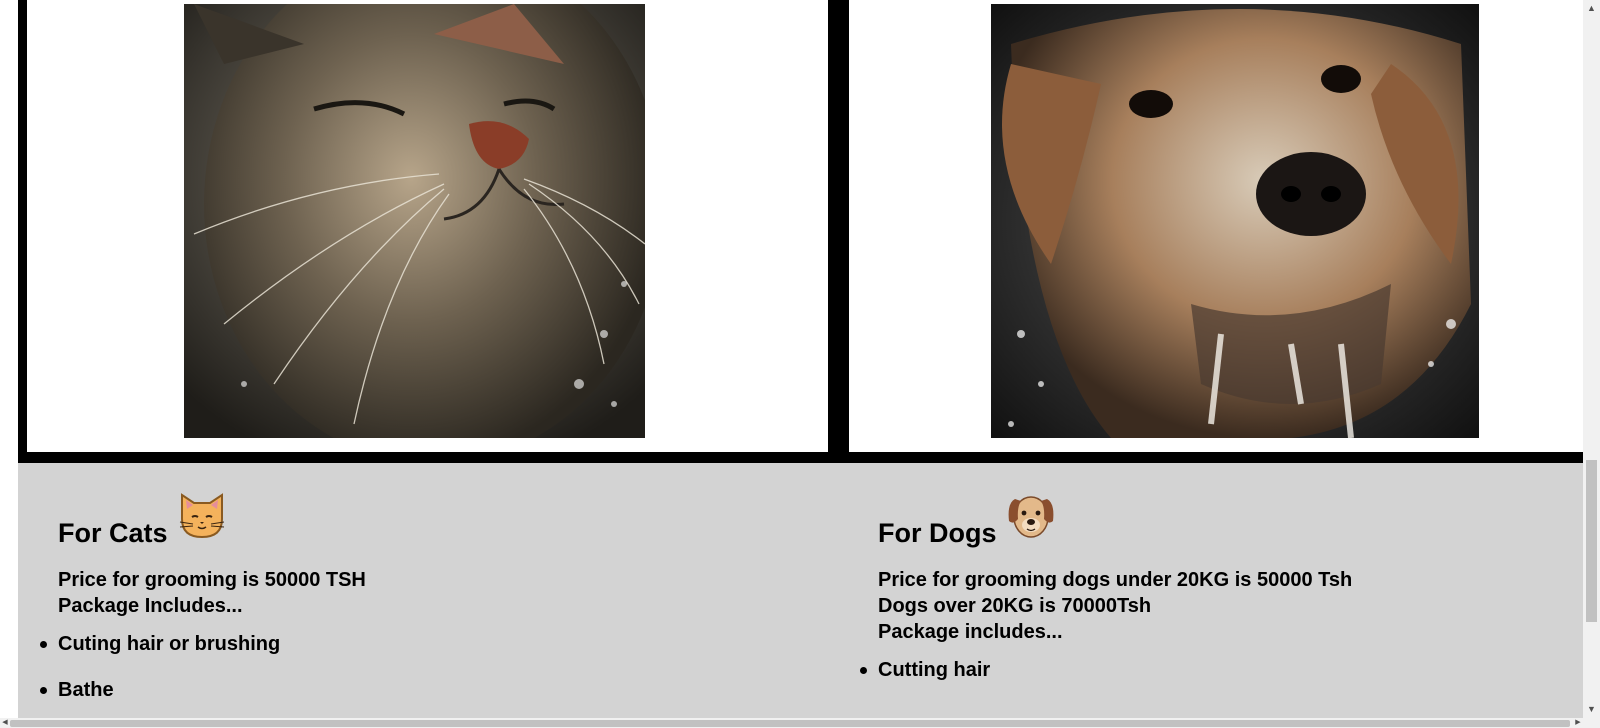 This screenshot has width=1600, height=728. I want to click on scroll-right-icon: ▶, so click(1578, 723).